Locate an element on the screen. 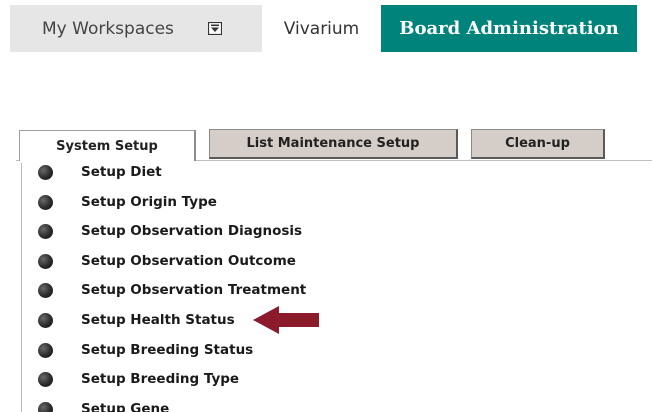 This screenshot has width=653, height=412. arrow-left-shape is located at coordinates (286, 320).